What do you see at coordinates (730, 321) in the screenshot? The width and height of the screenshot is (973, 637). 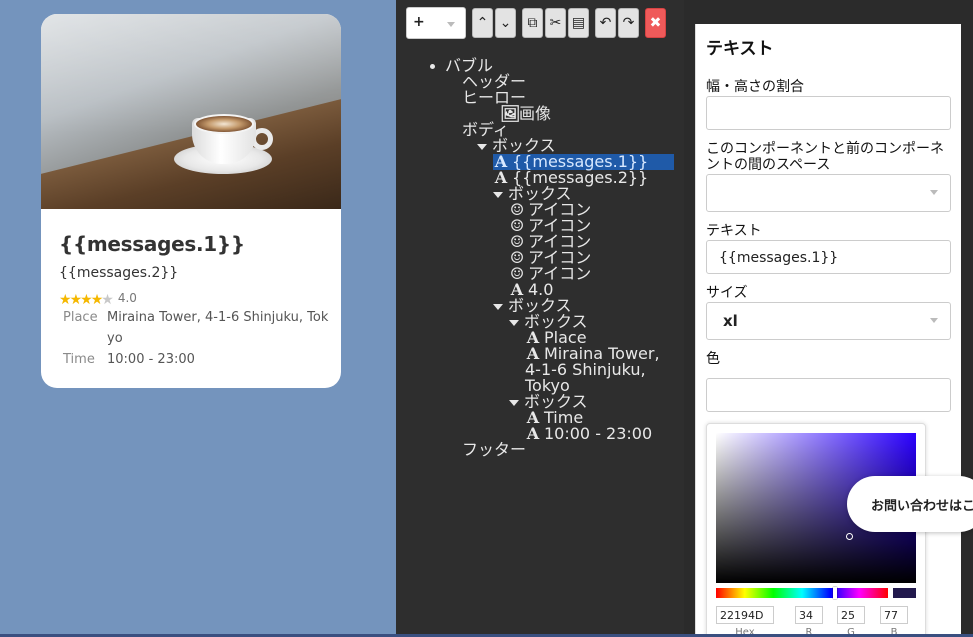 I see `size-select-value: xl` at bounding box center [730, 321].